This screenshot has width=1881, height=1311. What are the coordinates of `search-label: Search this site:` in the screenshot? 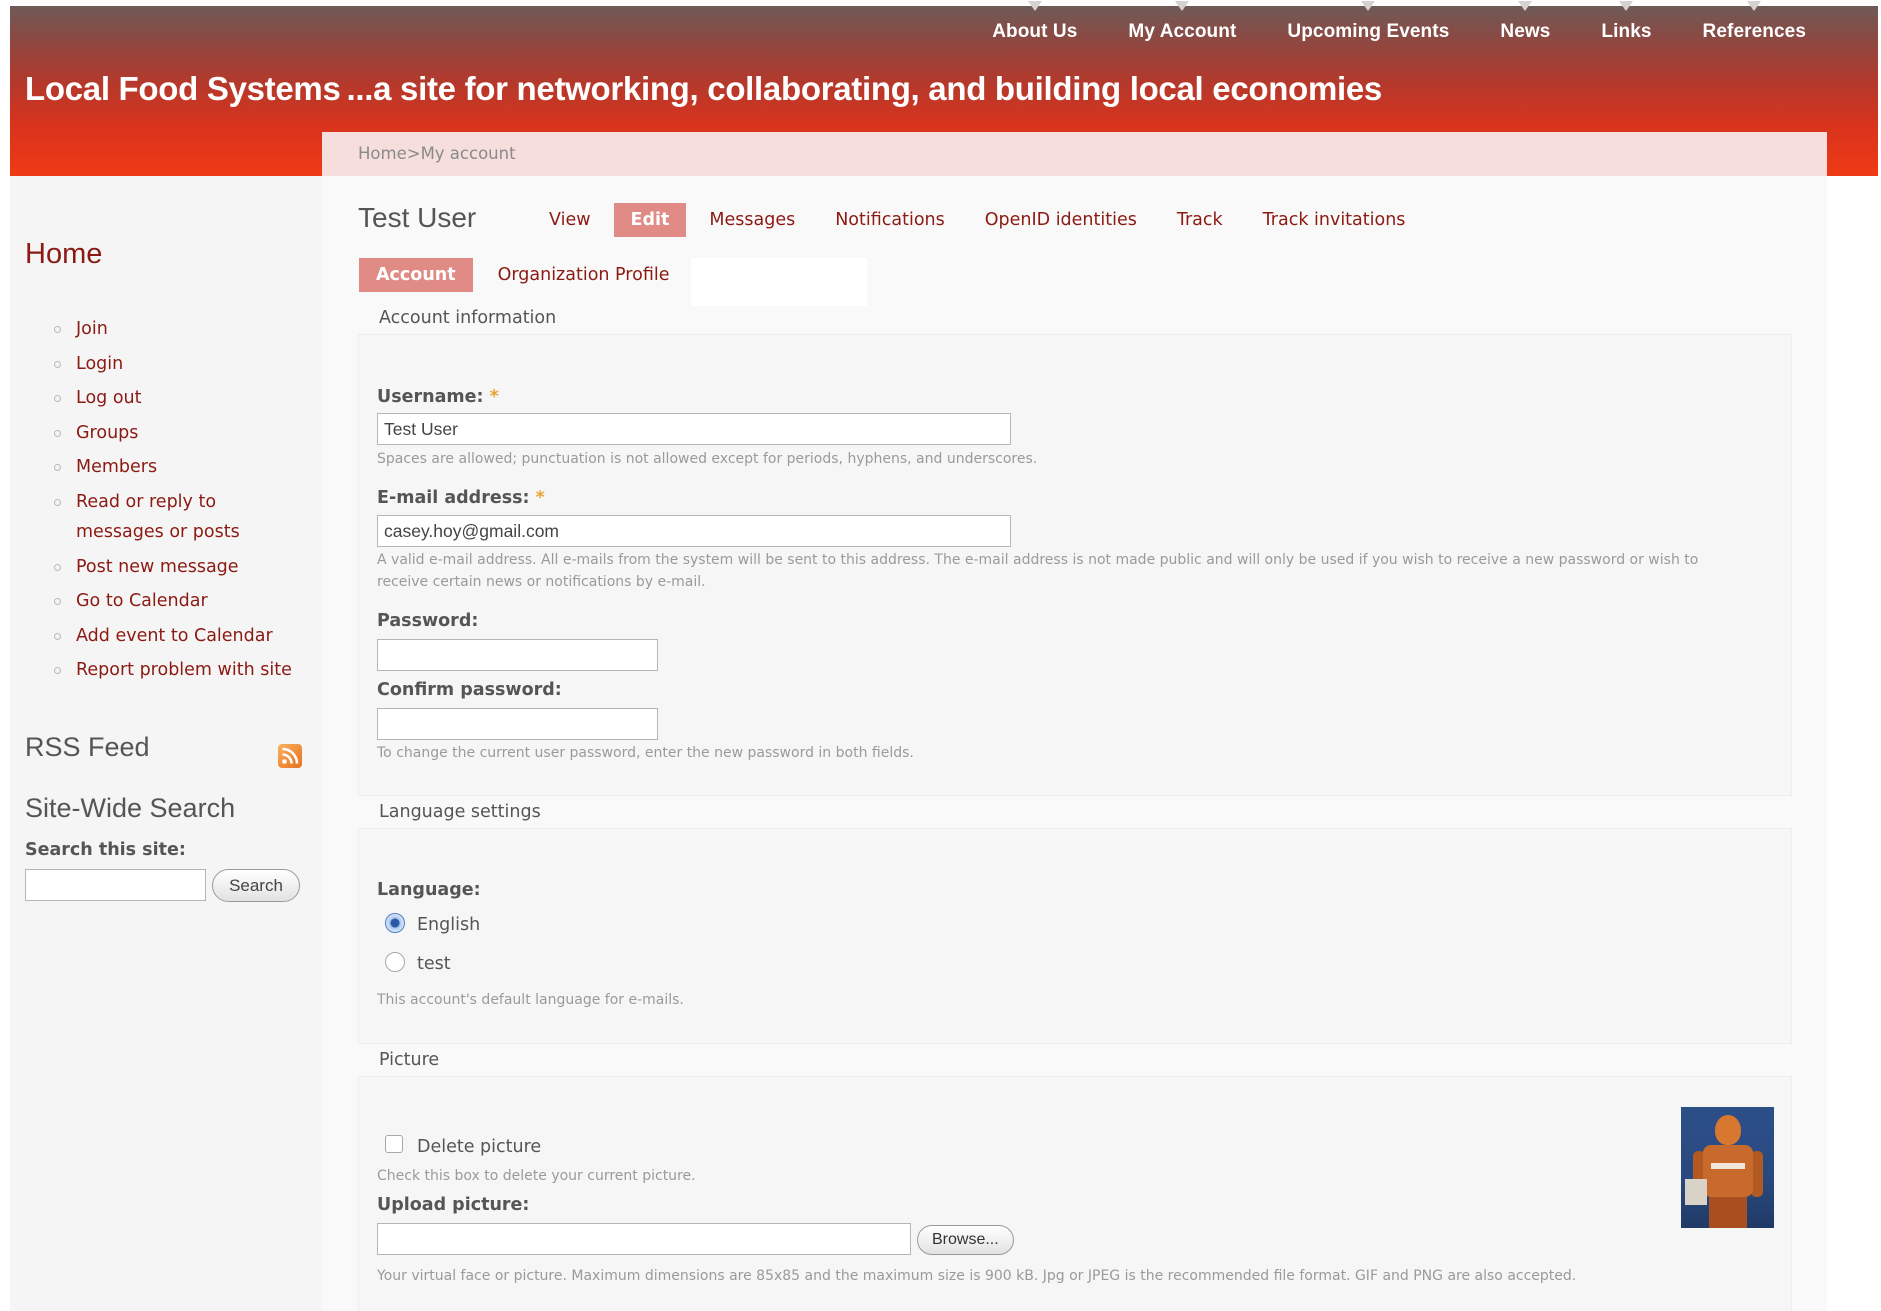 It's located at (105, 850).